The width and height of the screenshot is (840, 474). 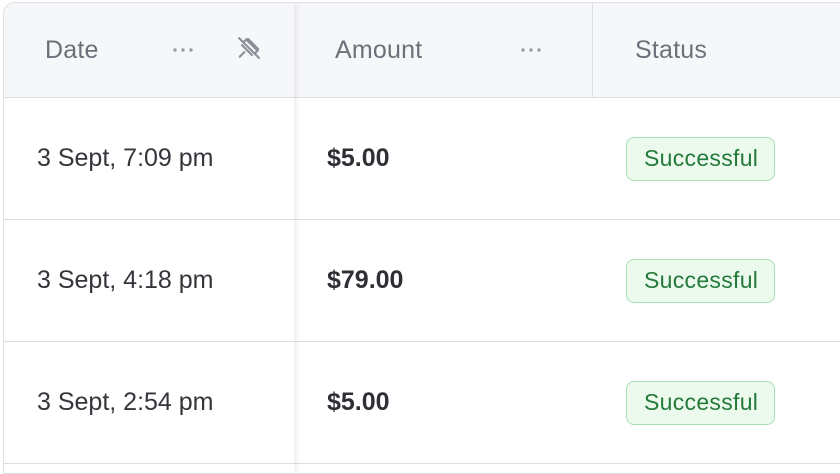 I want to click on date-cell: 3 Sept, 7:09 pm, so click(x=125, y=158).